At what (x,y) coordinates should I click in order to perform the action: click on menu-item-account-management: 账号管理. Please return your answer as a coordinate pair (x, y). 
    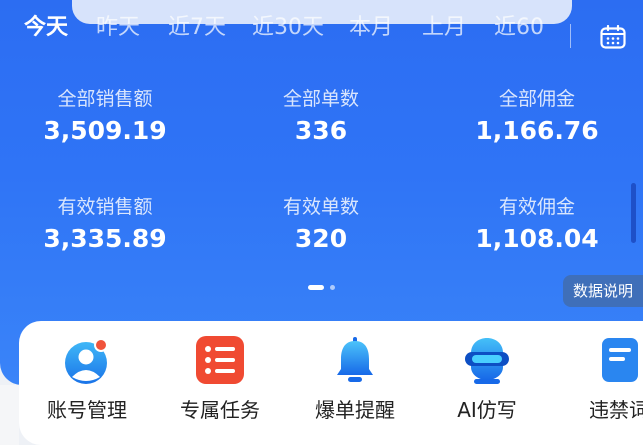
    Looking at the image, I should click on (87, 378).